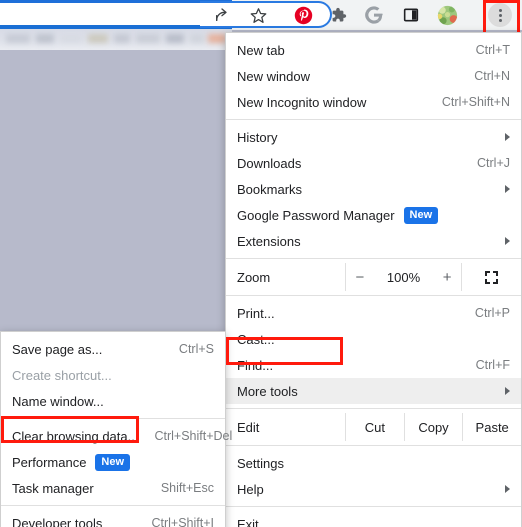  Describe the element at coordinates (187, 488) in the screenshot. I see `menu-item-shortcut: Shift+Esc` at that location.